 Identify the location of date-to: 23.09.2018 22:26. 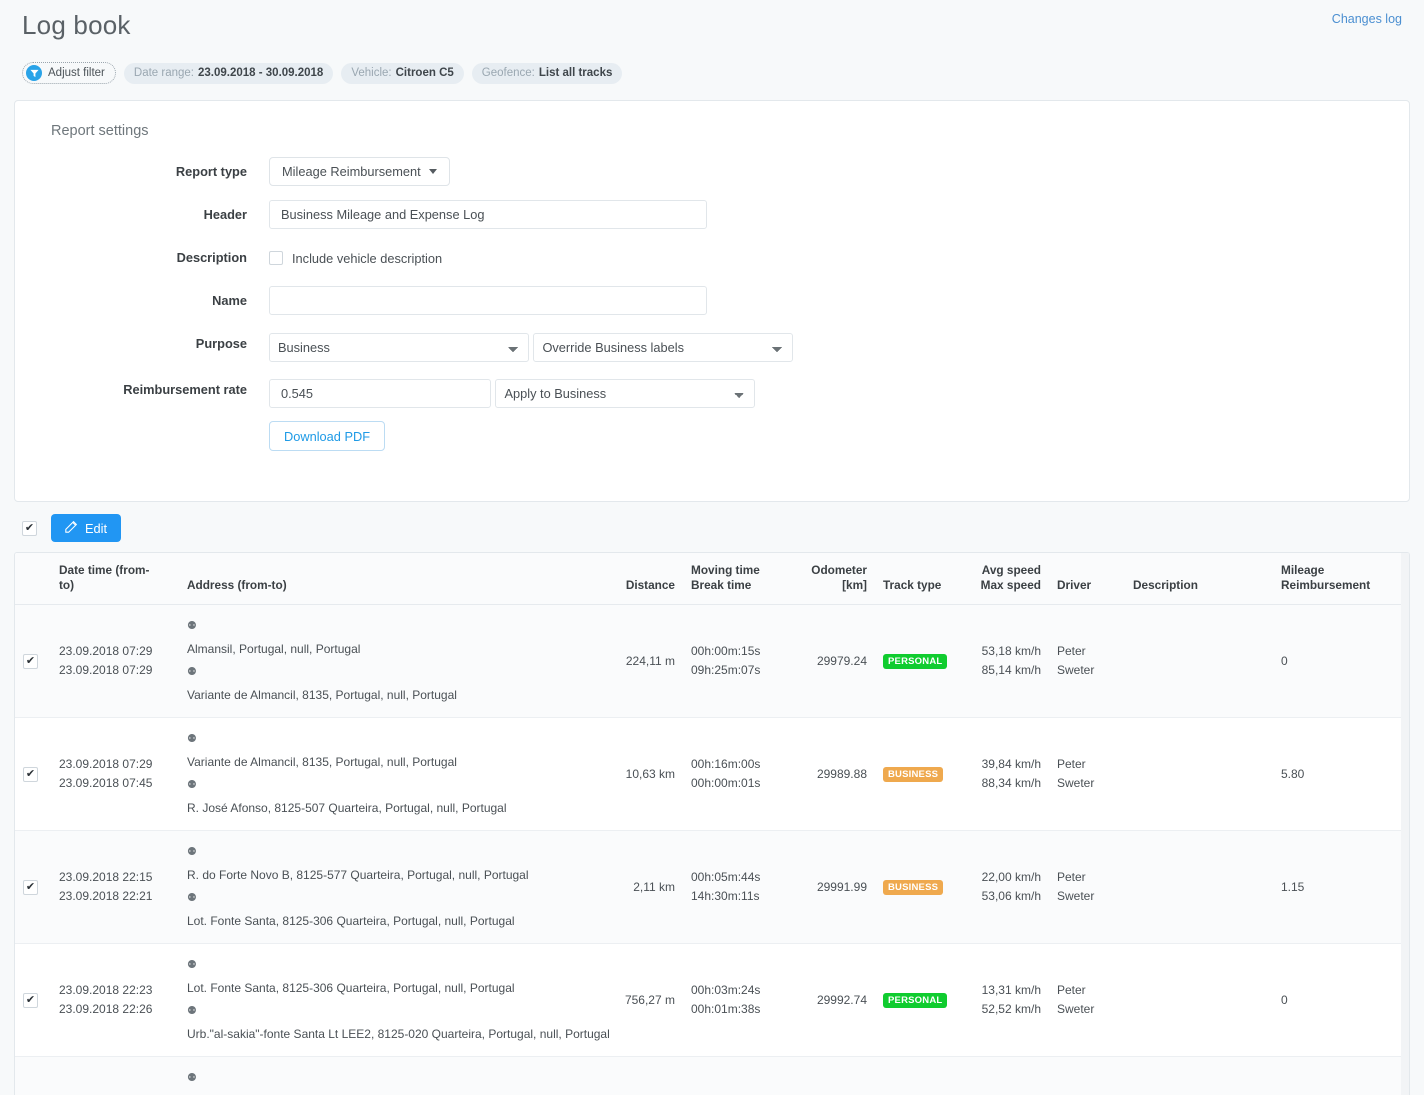
(106, 1009).